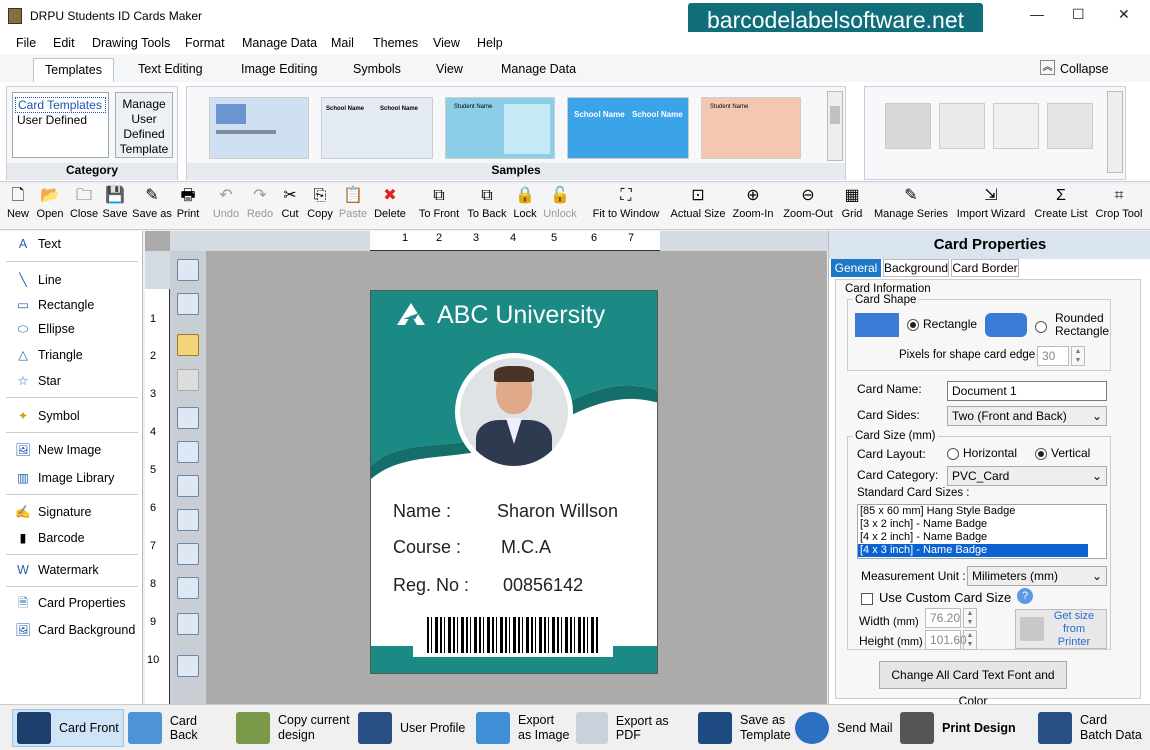 The image size is (1150, 750). Describe the element at coordinates (279, 69) in the screenshot. I see `tab-image-editing: Image Editing` at that location.